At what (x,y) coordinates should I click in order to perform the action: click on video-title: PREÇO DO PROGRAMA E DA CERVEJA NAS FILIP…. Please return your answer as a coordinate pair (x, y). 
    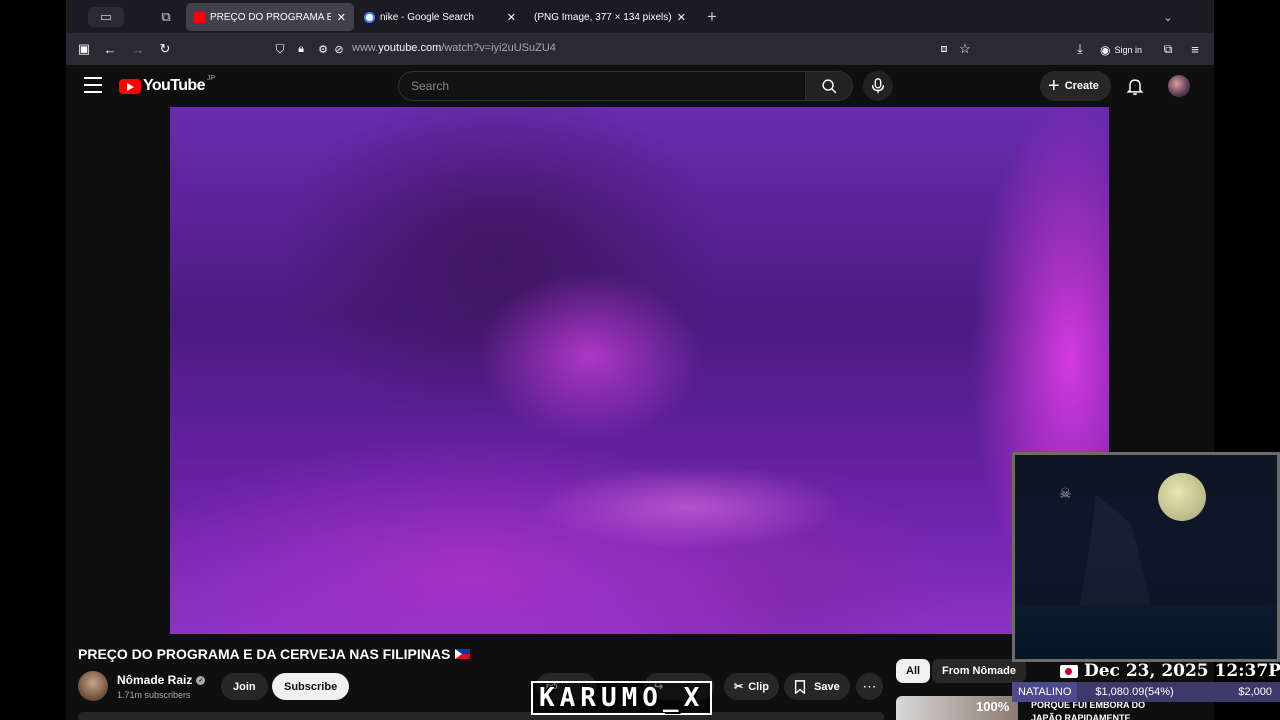
    Looking at the image, I should click on (274, 654).